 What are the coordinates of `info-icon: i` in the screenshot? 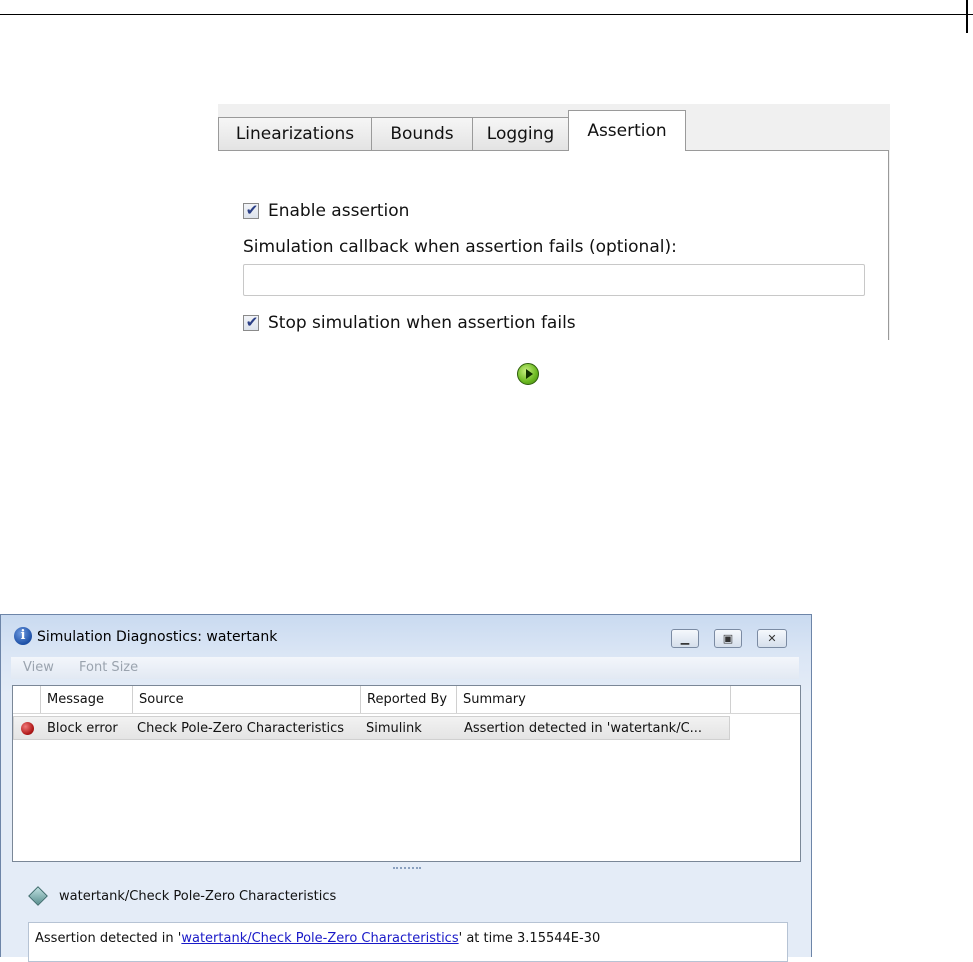 It's located at (23, 636).